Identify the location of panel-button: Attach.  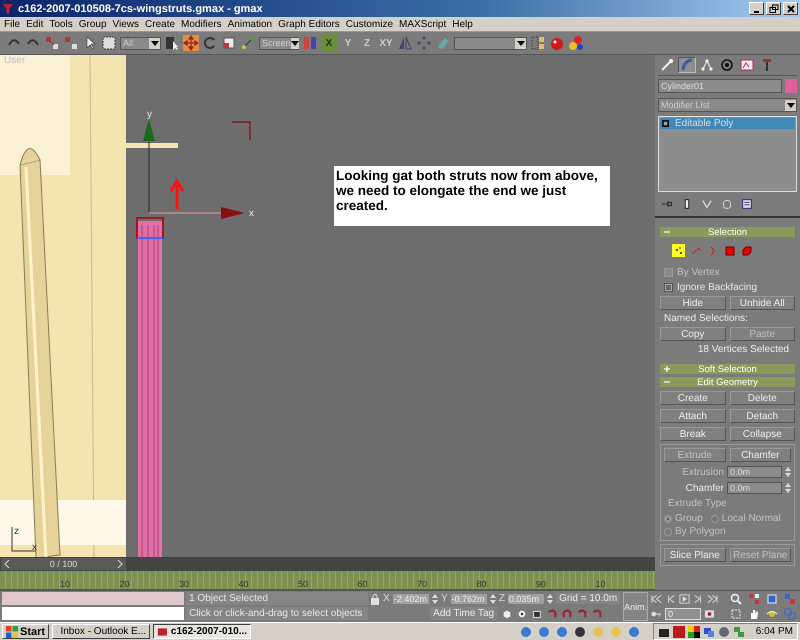
(693, 416).